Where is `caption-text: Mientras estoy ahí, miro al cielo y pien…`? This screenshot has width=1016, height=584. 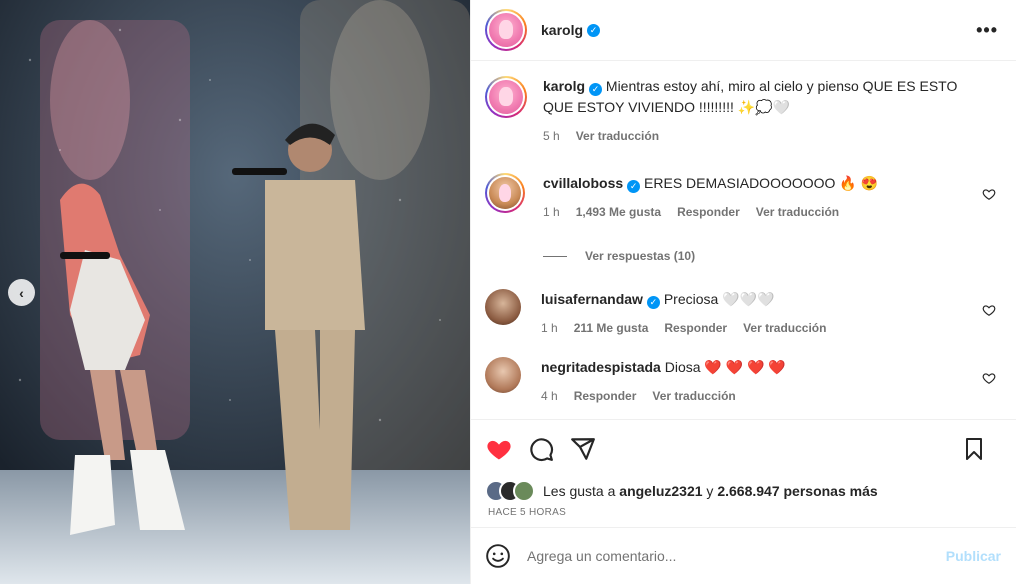
caption-text: Mientras estoy ahí, miro al cielo y pien… is located at coordinates (750, 96).